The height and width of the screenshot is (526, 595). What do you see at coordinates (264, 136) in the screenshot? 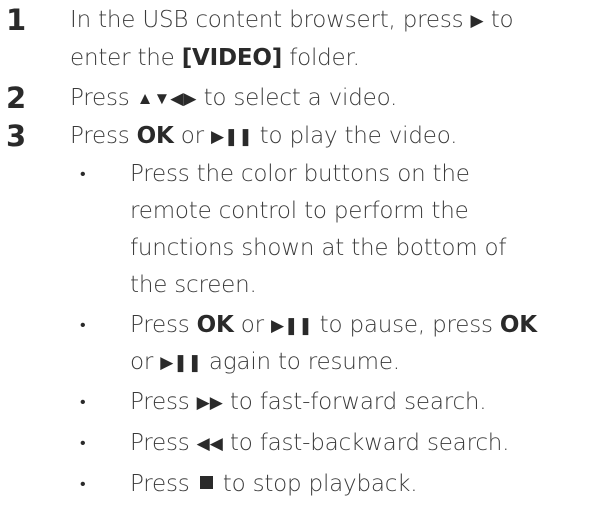
I see `step-3-line-1: Press OK or ▶❚❚ to play the video.` at bounding box center [264, 136].